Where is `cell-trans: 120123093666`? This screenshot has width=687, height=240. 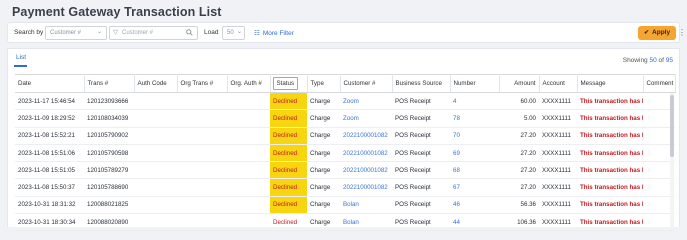 cell-trans: 120123093666 is located at coordinates (109, 101).